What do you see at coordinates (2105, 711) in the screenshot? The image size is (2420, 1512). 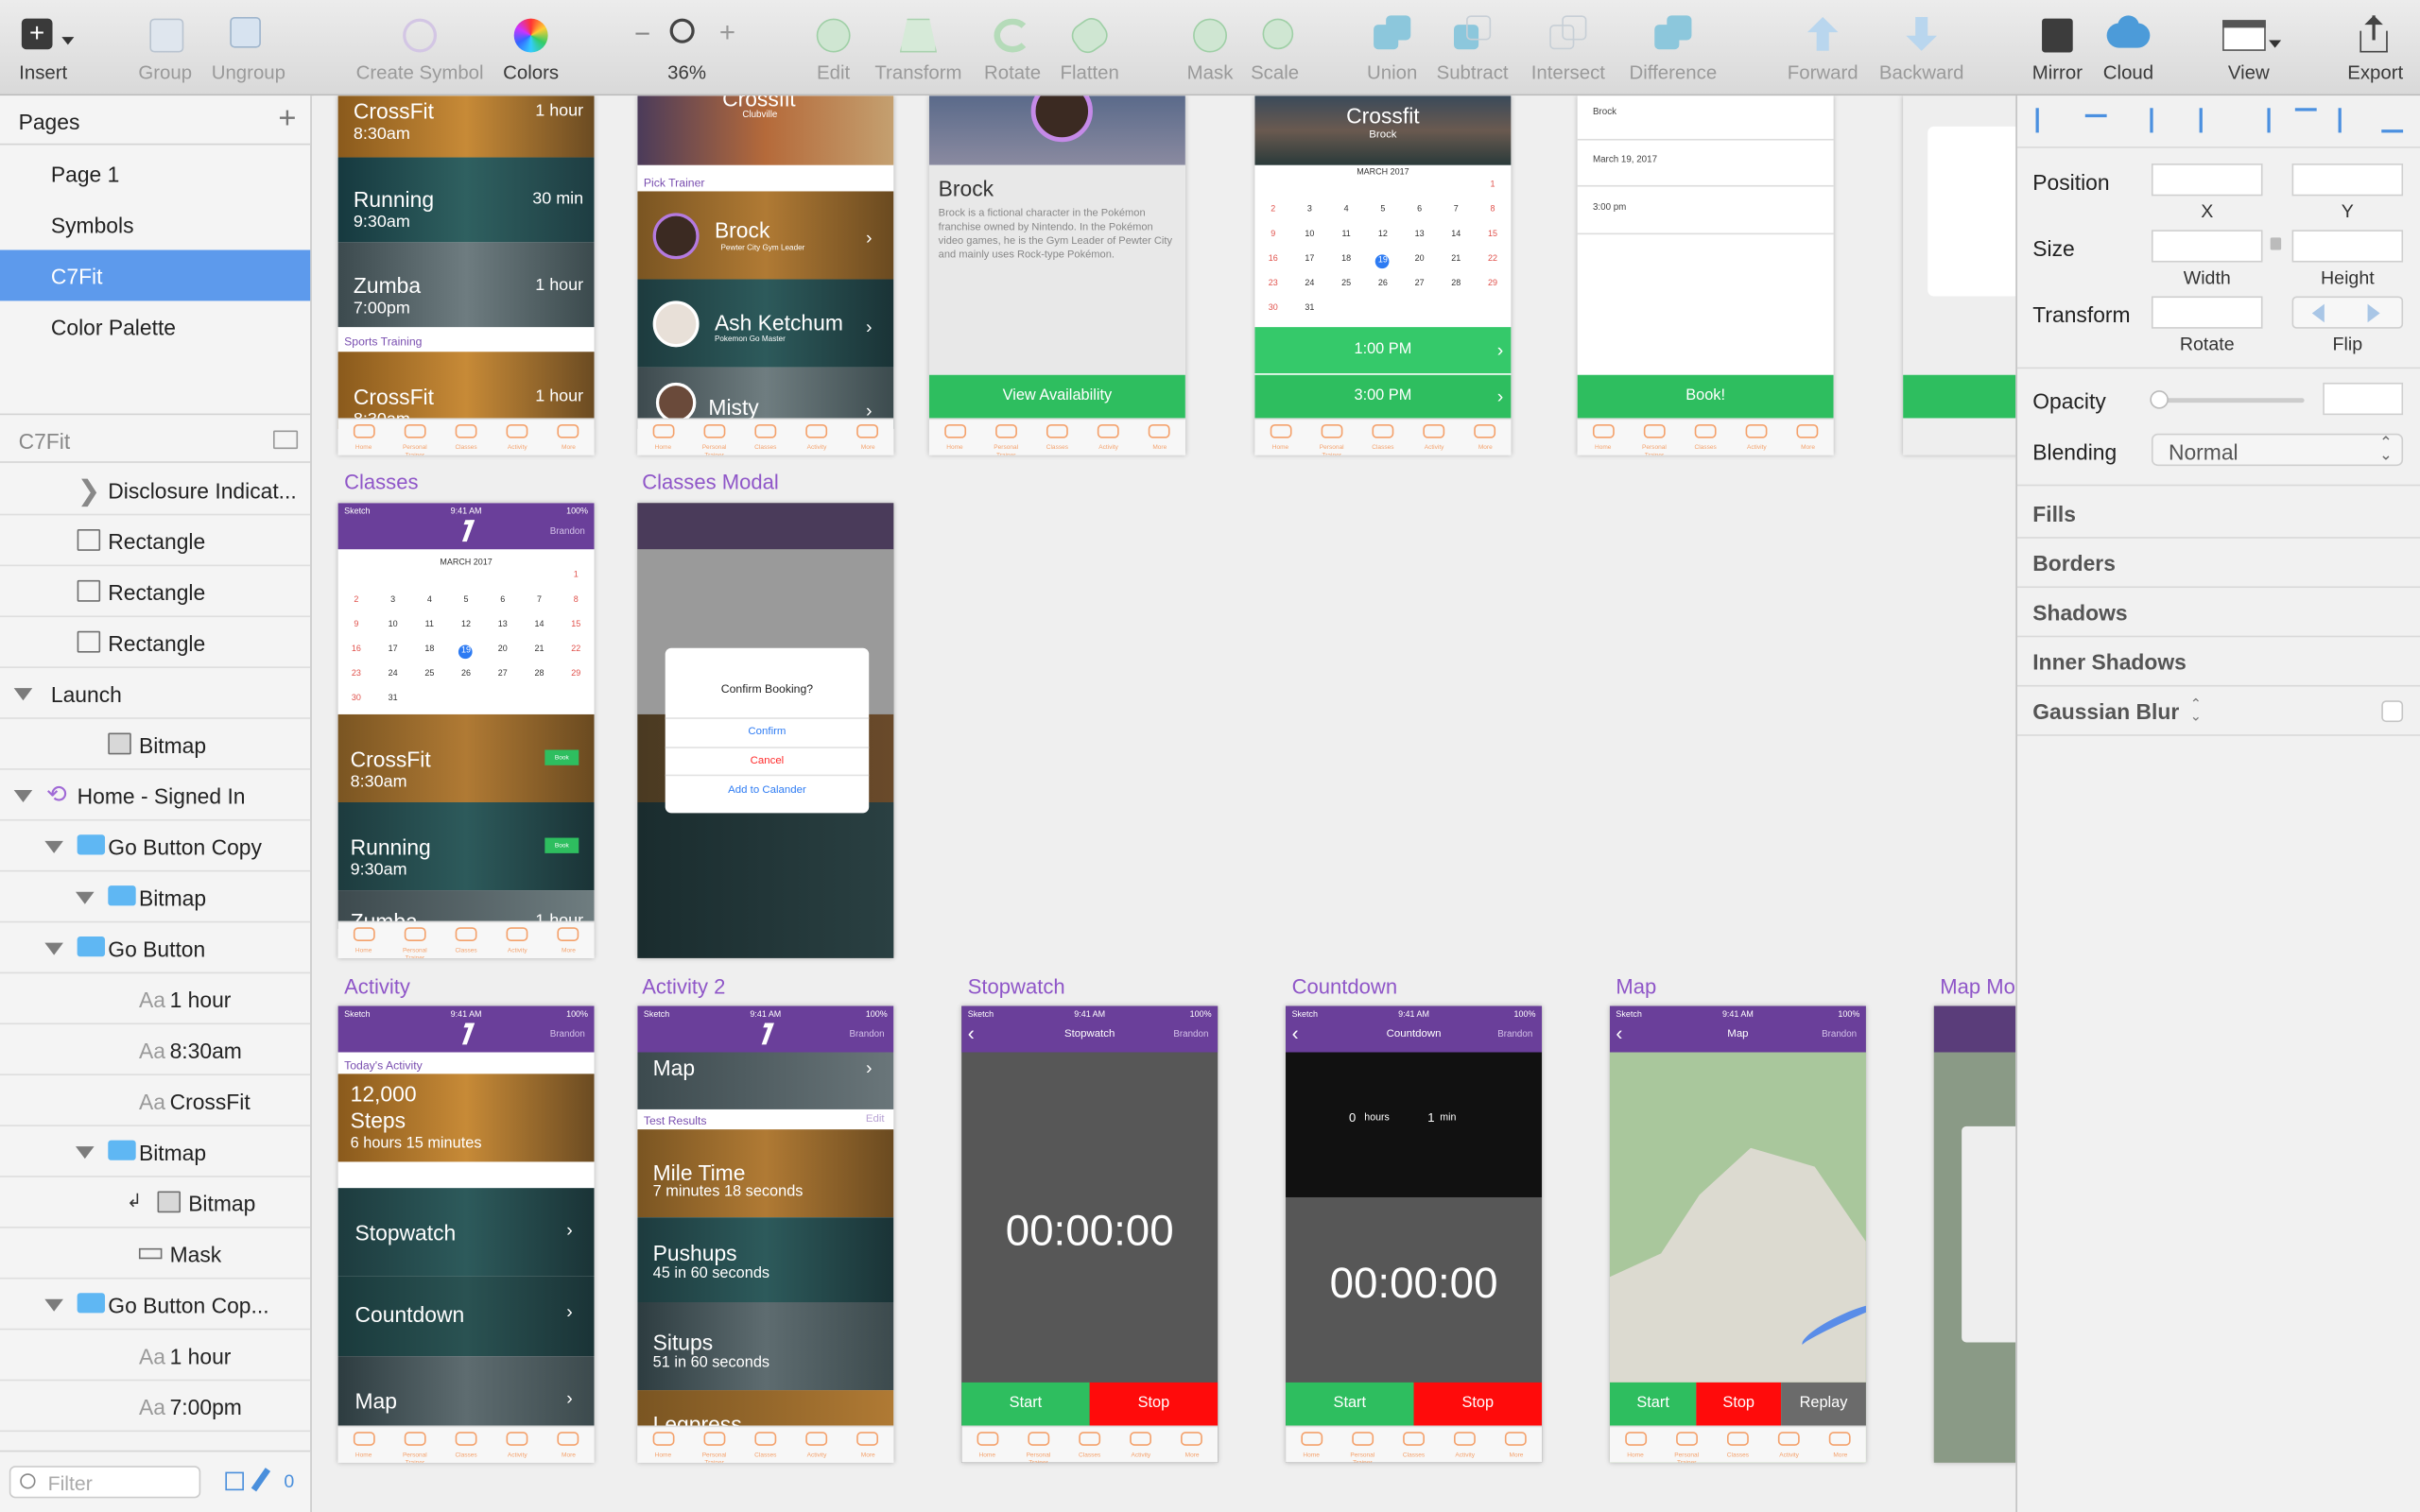 I see `gaussian-blur-section: Gaussian Blur` at bounding box center [2105, 711].